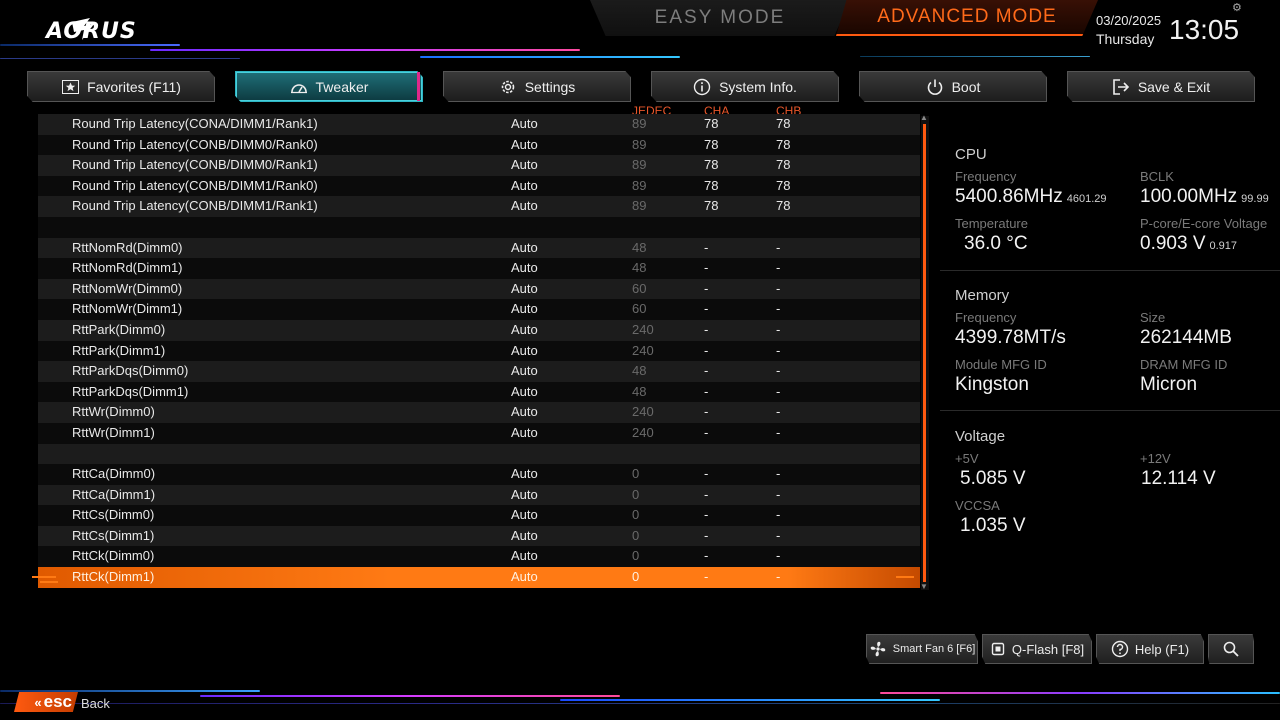 Image resolution: width=1280 pixels, height=720 pixels. Describe the element at coordinates (537, 86) in the screenshot. I see `tab-settings: Settings` at that location.